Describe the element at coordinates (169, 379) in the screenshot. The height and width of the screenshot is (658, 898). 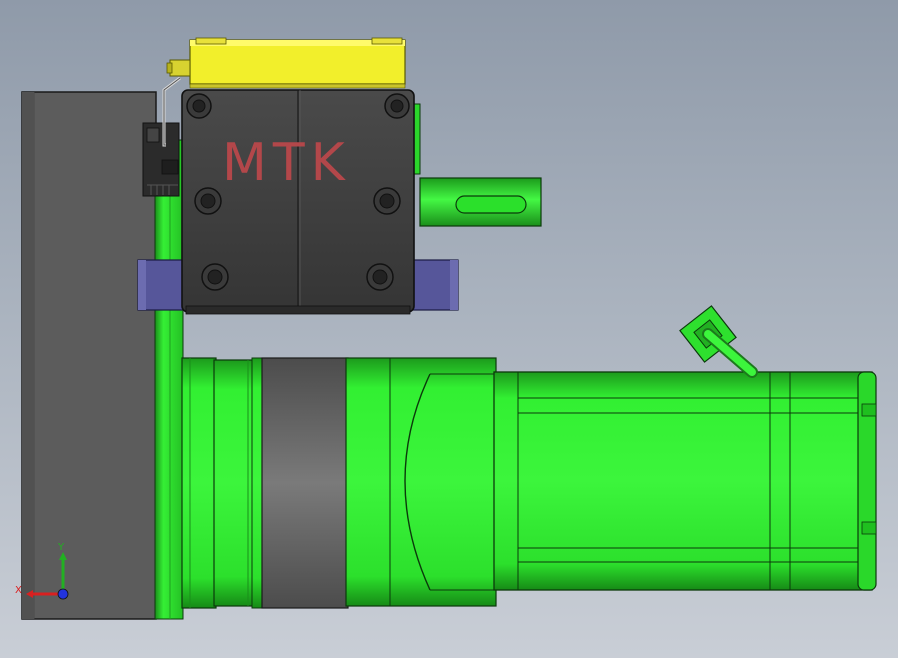
I see `mounting-plate` at that location.